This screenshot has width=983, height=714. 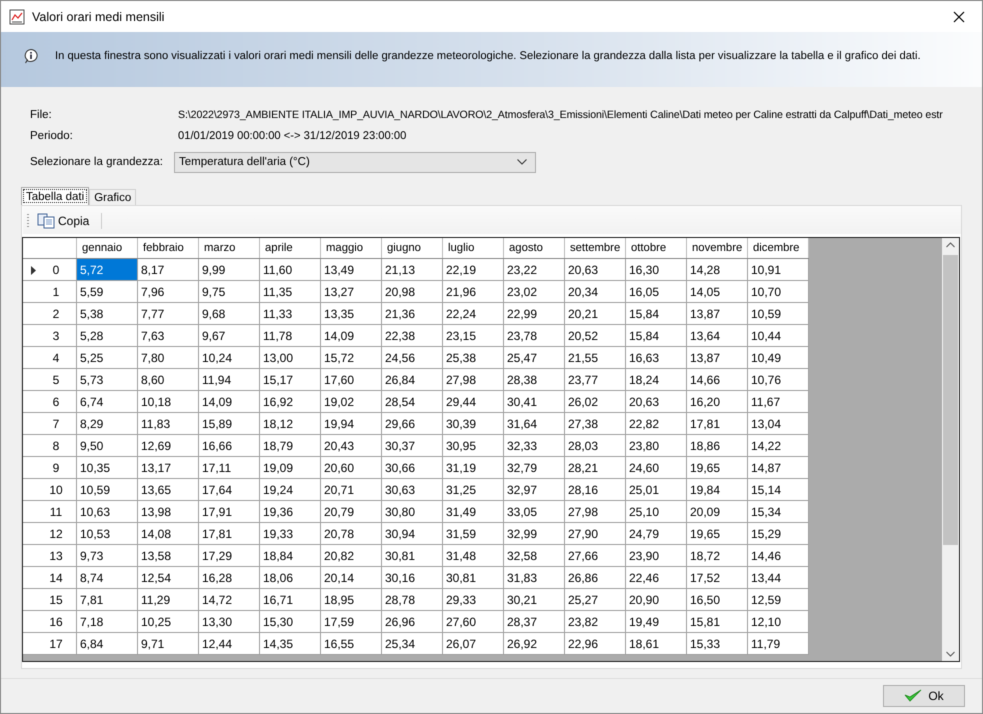 What do you see at coordinates (49, 313) in the screenshot?
I see `row-header: 2` at bounding box center [49, 313].